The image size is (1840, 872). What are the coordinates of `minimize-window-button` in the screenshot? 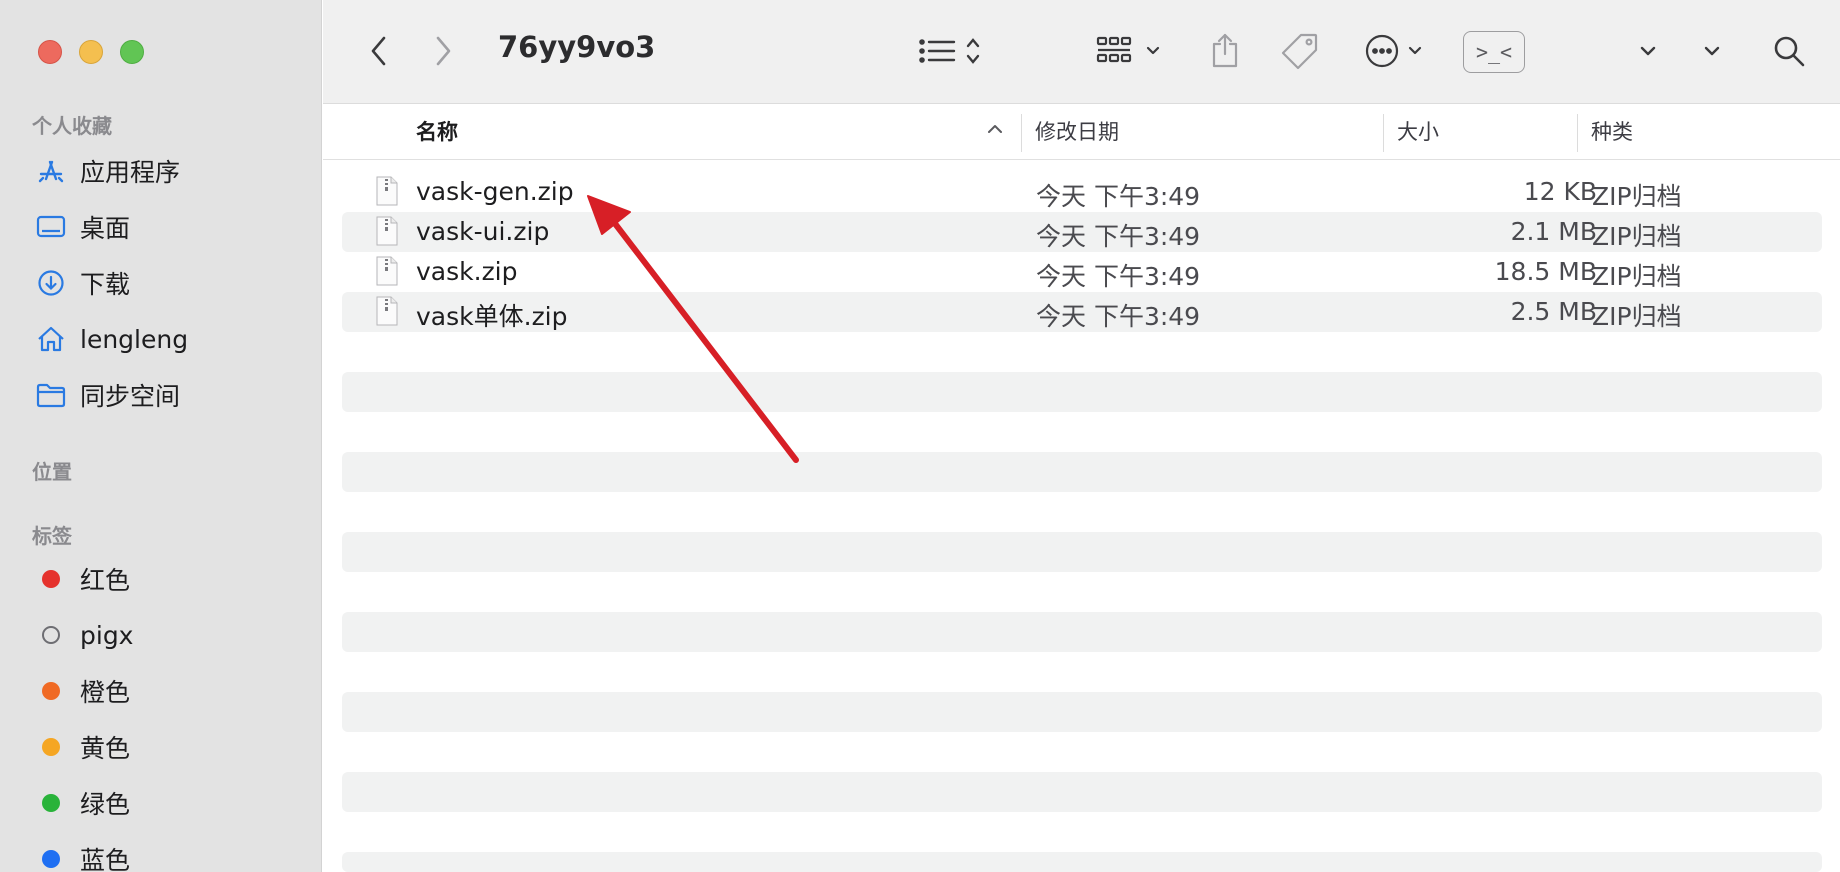 It's located at (91, 52).